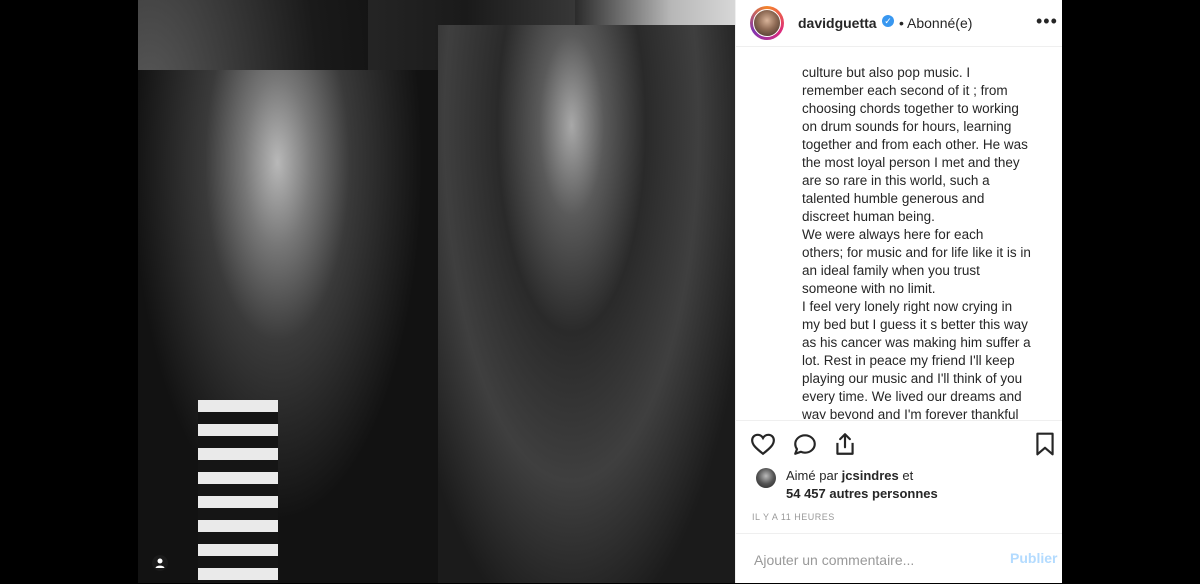 Image resolution: width=1200 pixels, height=584 pixels. I want to click on action-bar, so click(899, 443).